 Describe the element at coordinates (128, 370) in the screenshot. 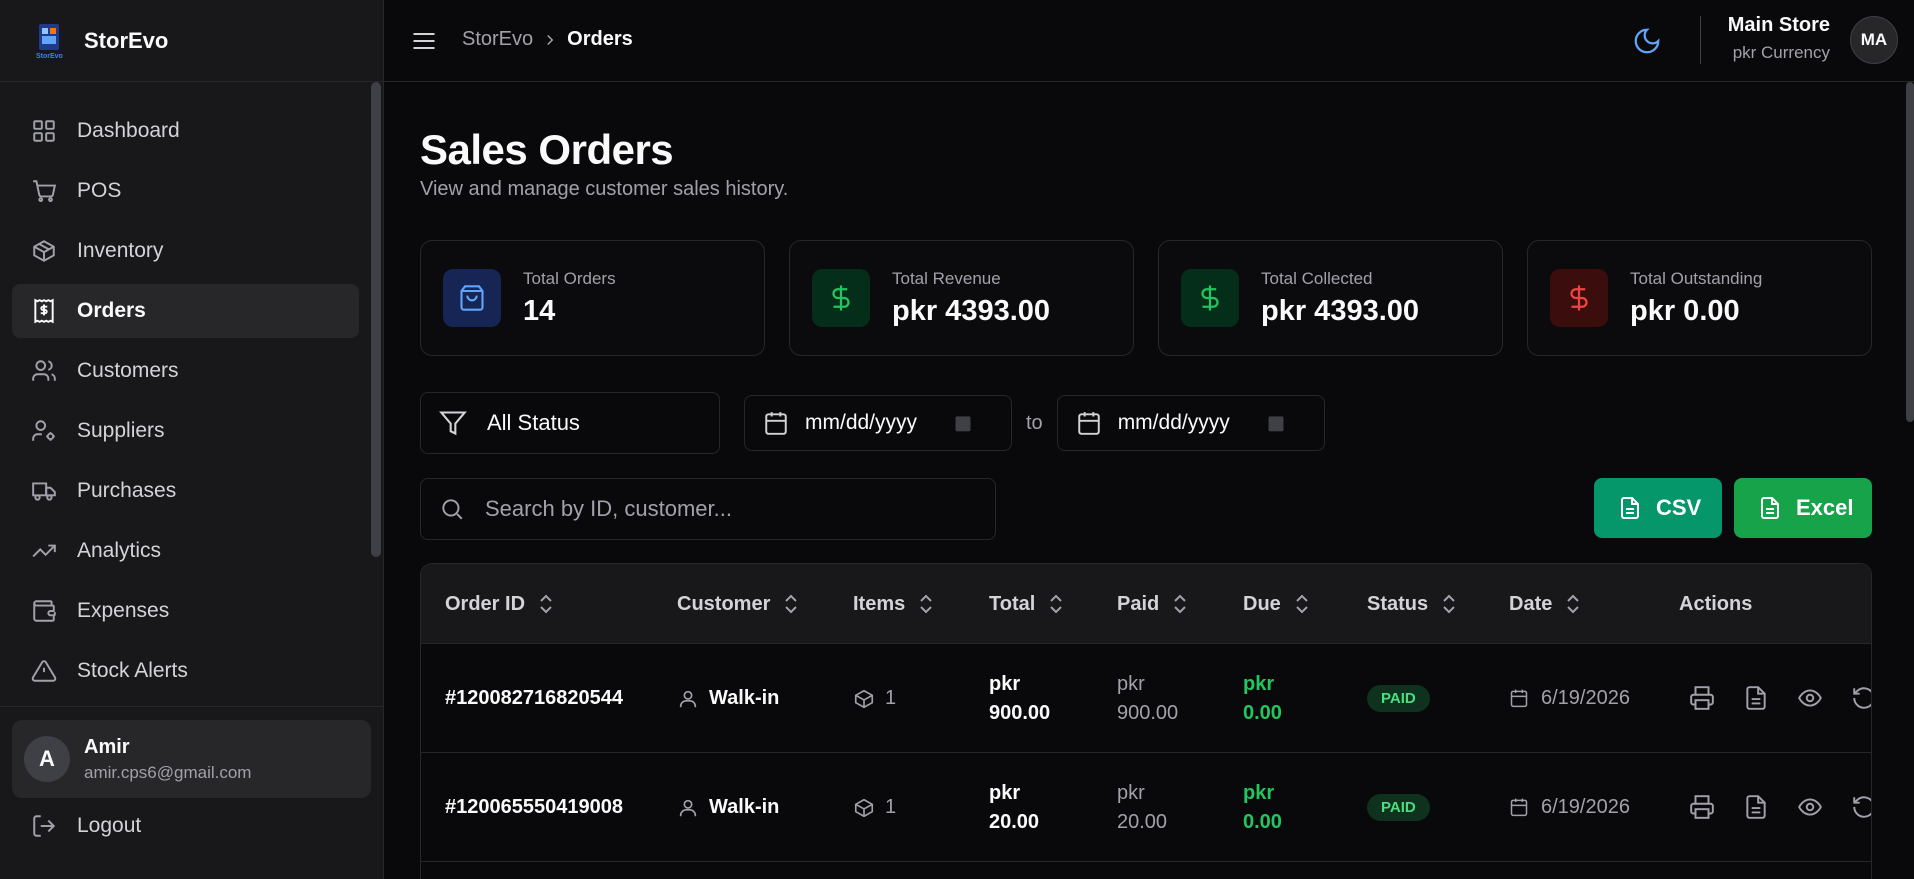

I see `sidebar-item-label: Customers` at that location.